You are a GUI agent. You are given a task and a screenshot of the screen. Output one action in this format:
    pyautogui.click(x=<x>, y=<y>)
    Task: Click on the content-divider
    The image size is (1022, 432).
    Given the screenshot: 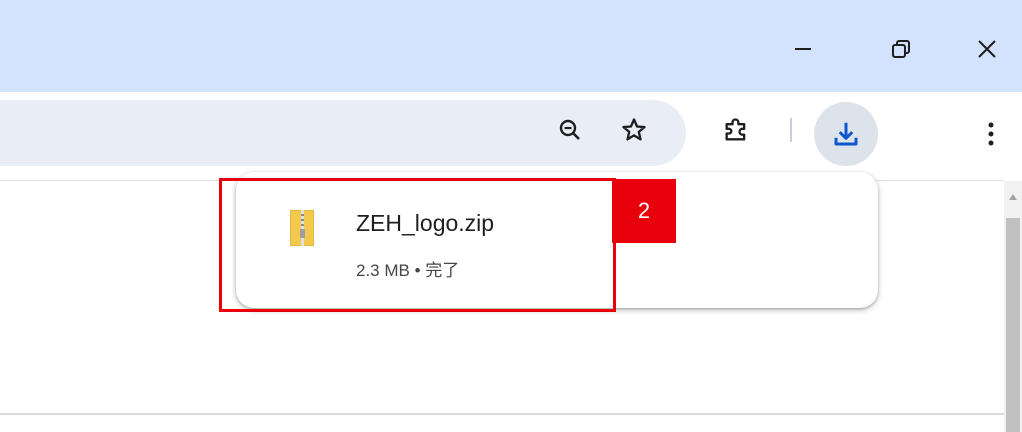 What is the action you would take?
    pyautogui.click(x=502, y=414)
    